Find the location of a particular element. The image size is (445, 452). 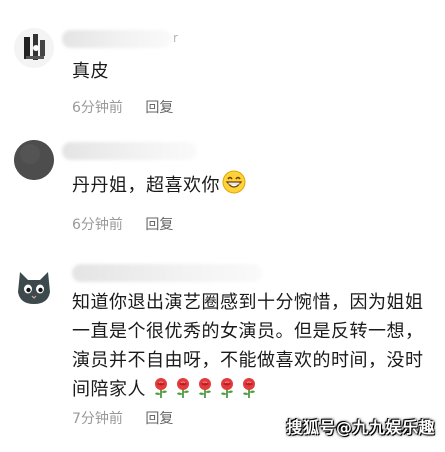

watermark: 搜狐号@九九娱乐趣 is located at coordinates (360, 427).